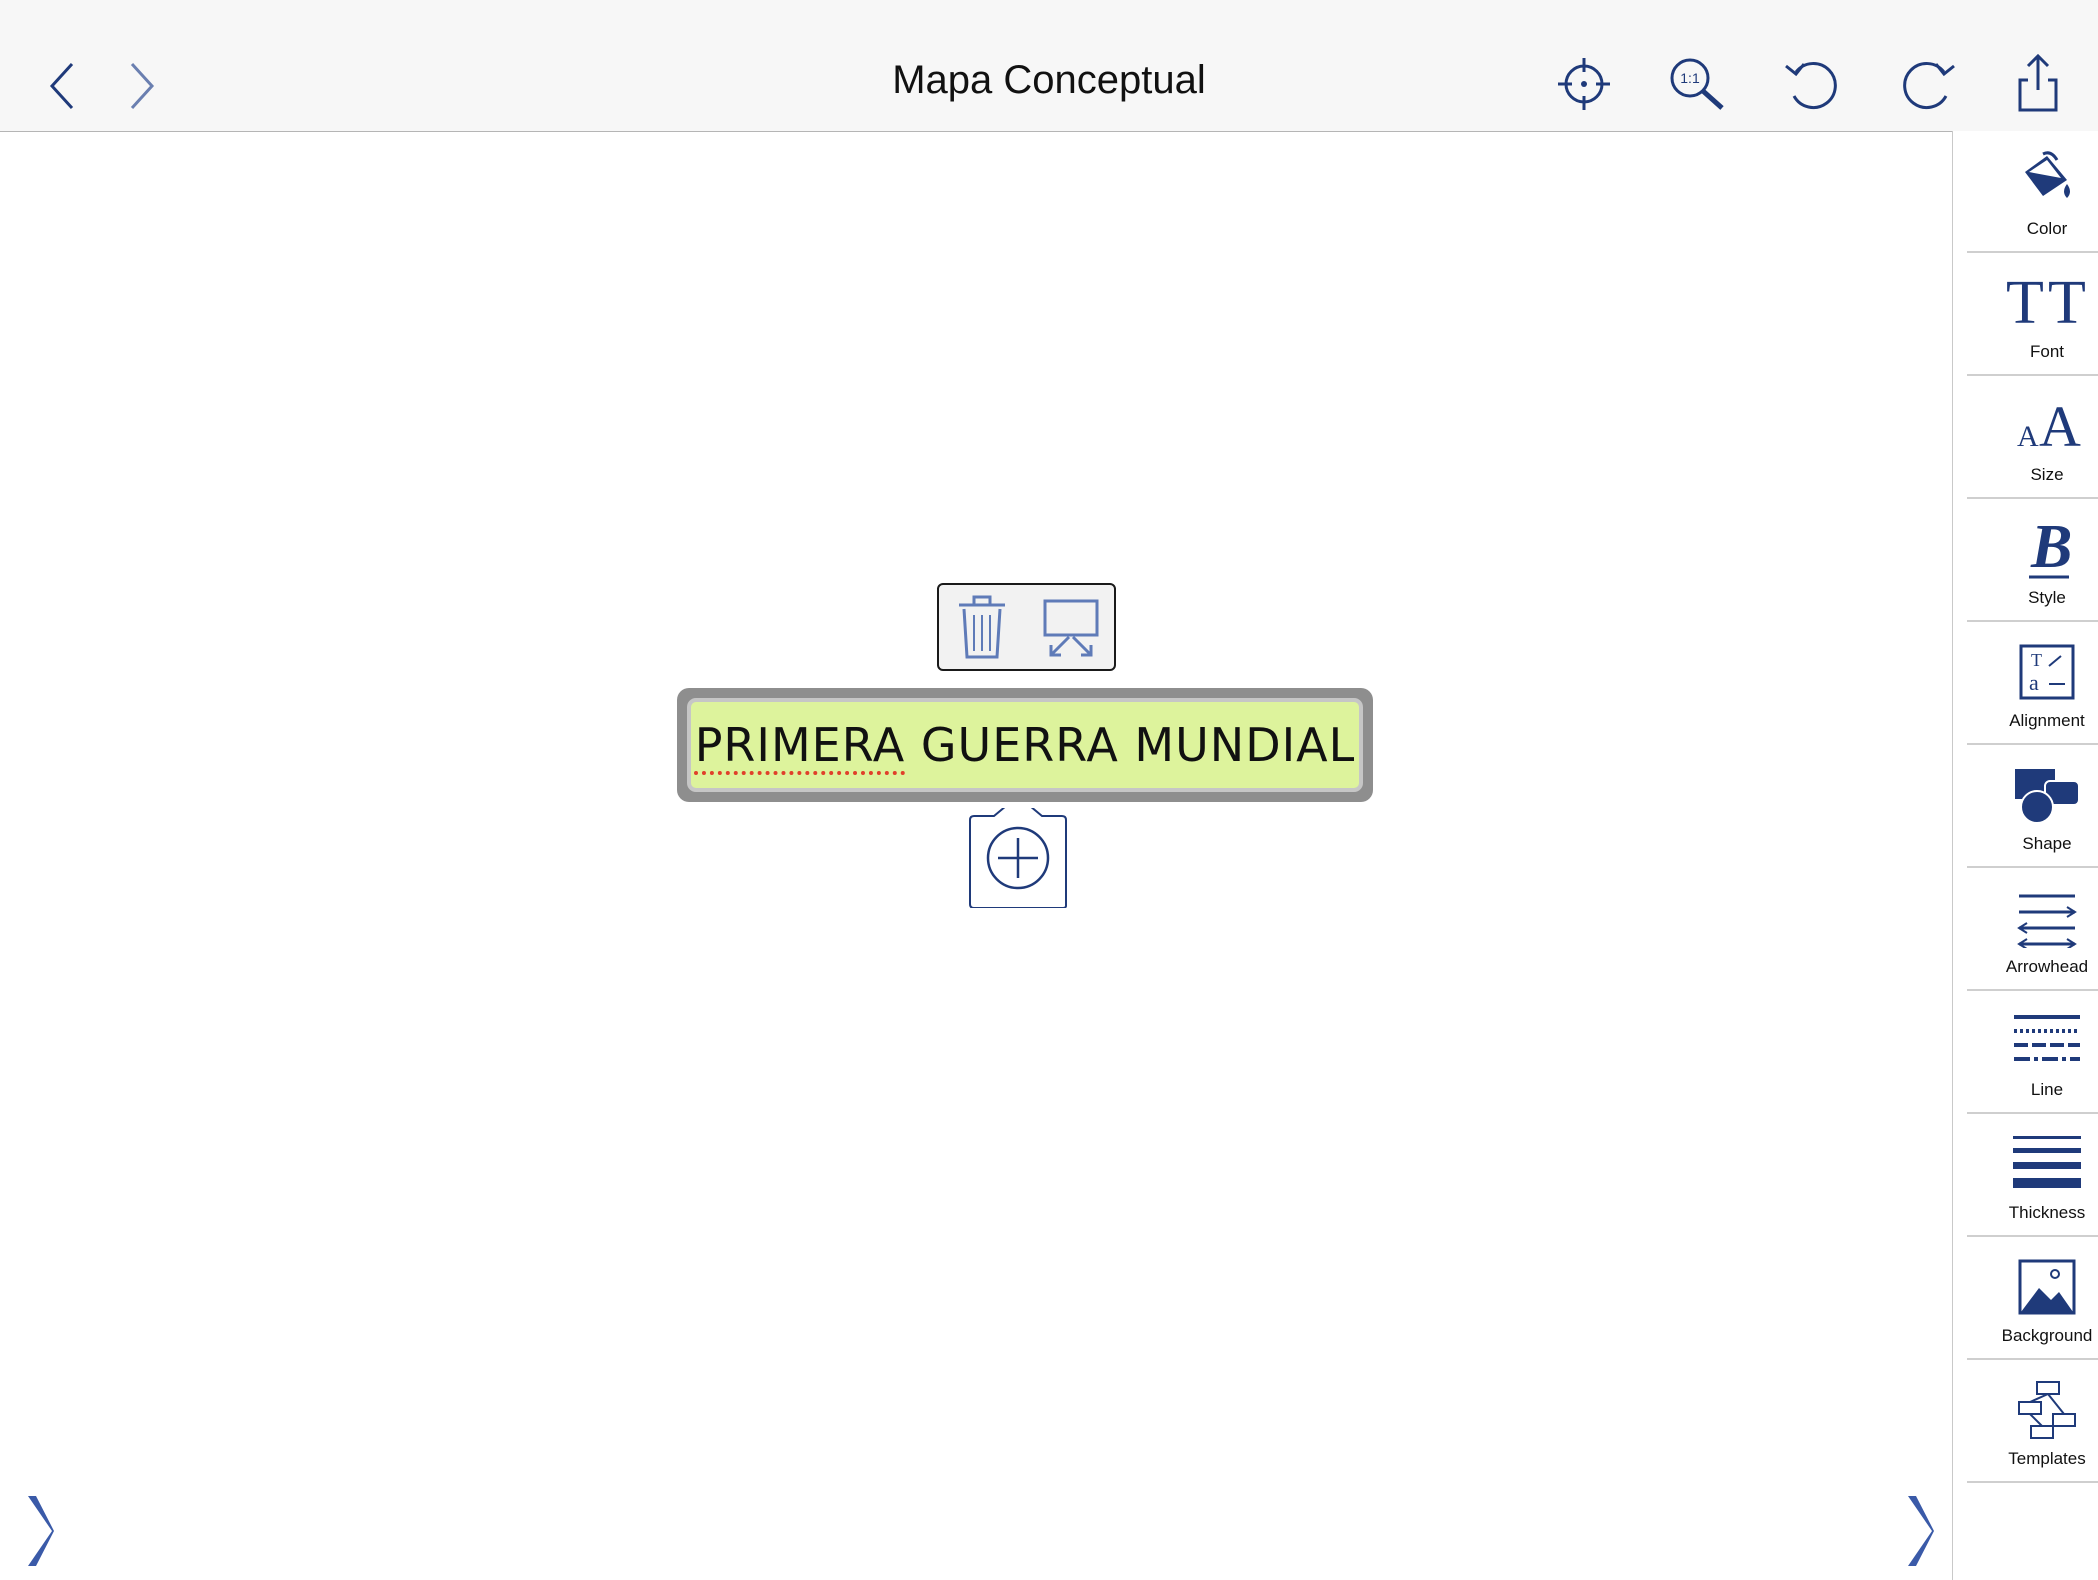 The width and height of the screenshot is (2098, 1580). I want to click on arrowhead-icon, so click(2047, 921).